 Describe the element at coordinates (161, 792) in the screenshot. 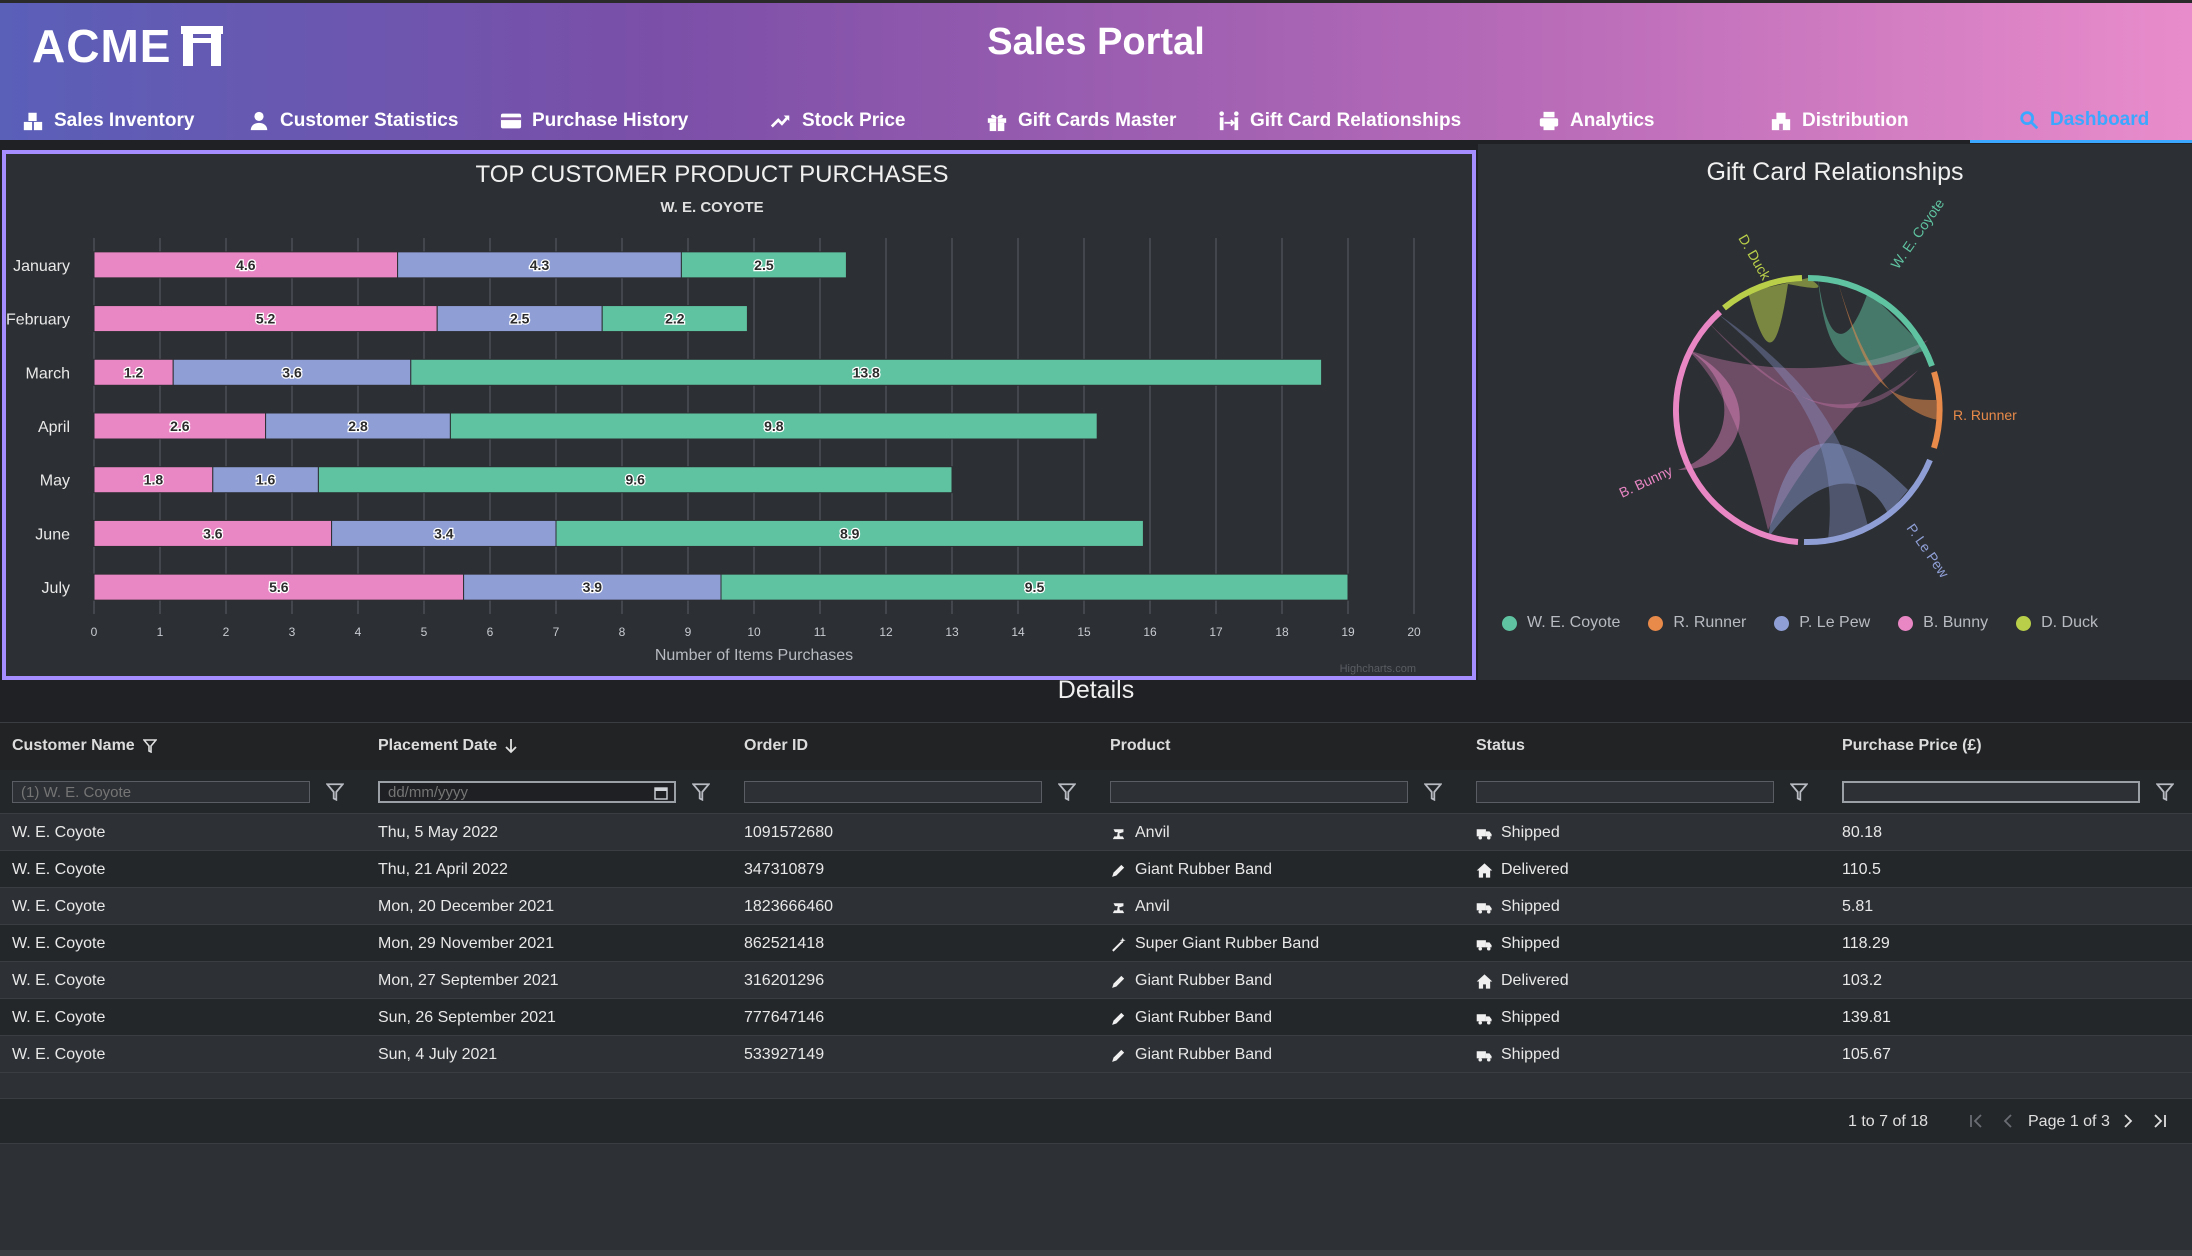

I see `customer-filter-input` at that location.